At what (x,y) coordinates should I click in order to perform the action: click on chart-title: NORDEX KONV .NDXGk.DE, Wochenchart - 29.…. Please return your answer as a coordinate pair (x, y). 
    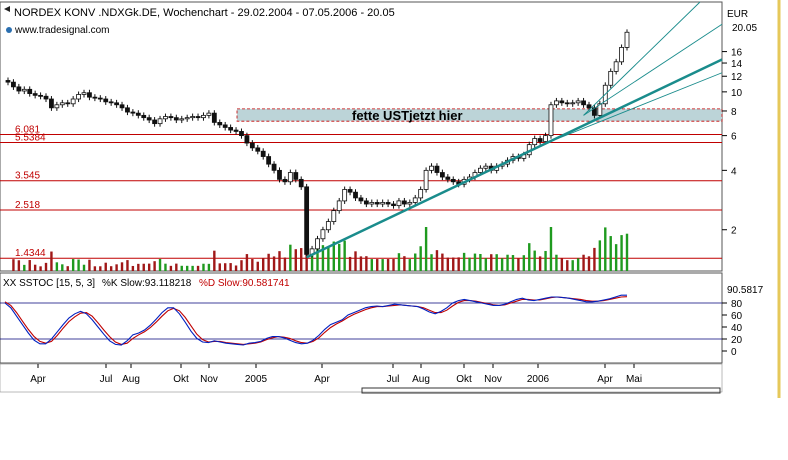
    Looking at the image, I should click on (204, 13).